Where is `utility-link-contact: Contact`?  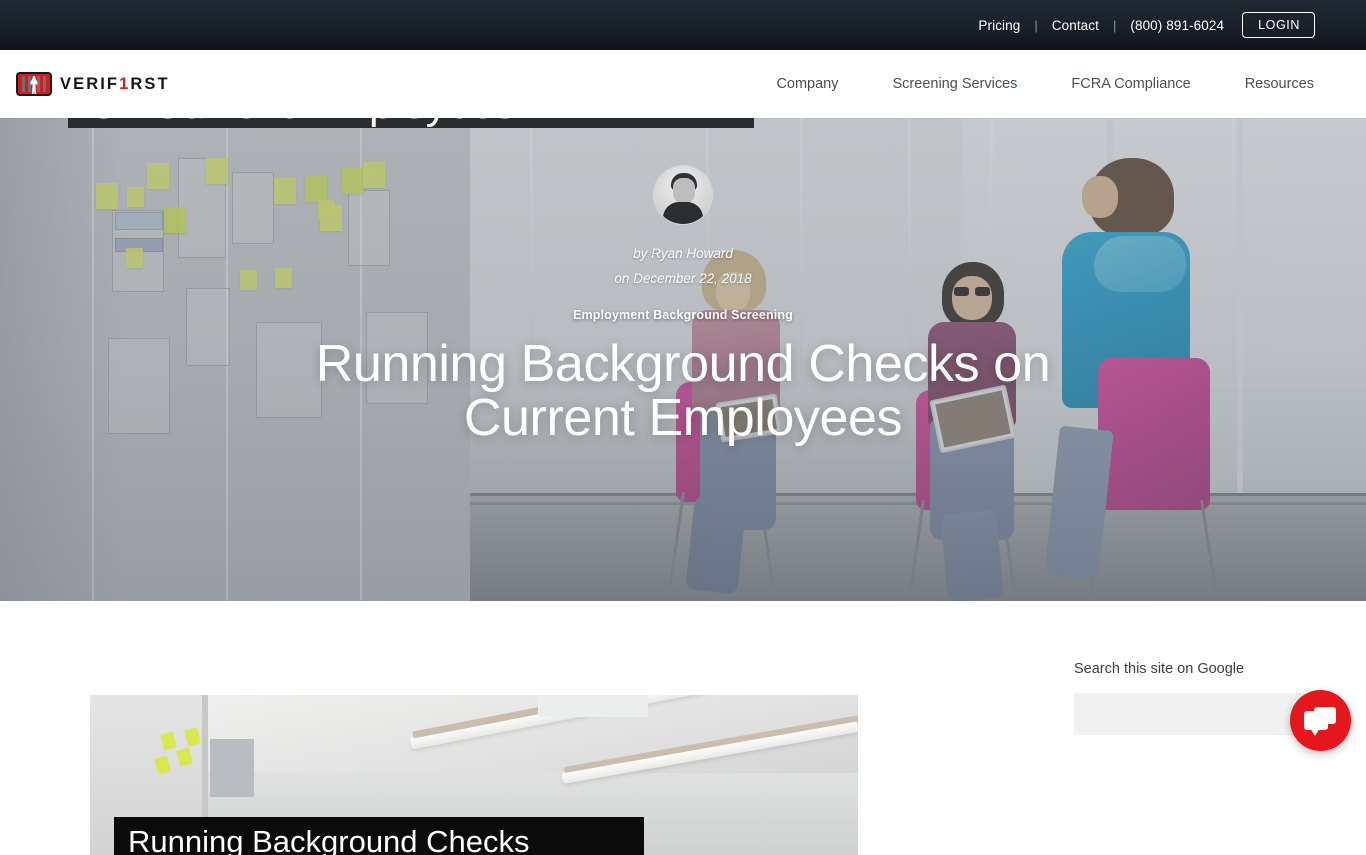
utility-link-contact: Contact is located at coordinates (1075, 25).